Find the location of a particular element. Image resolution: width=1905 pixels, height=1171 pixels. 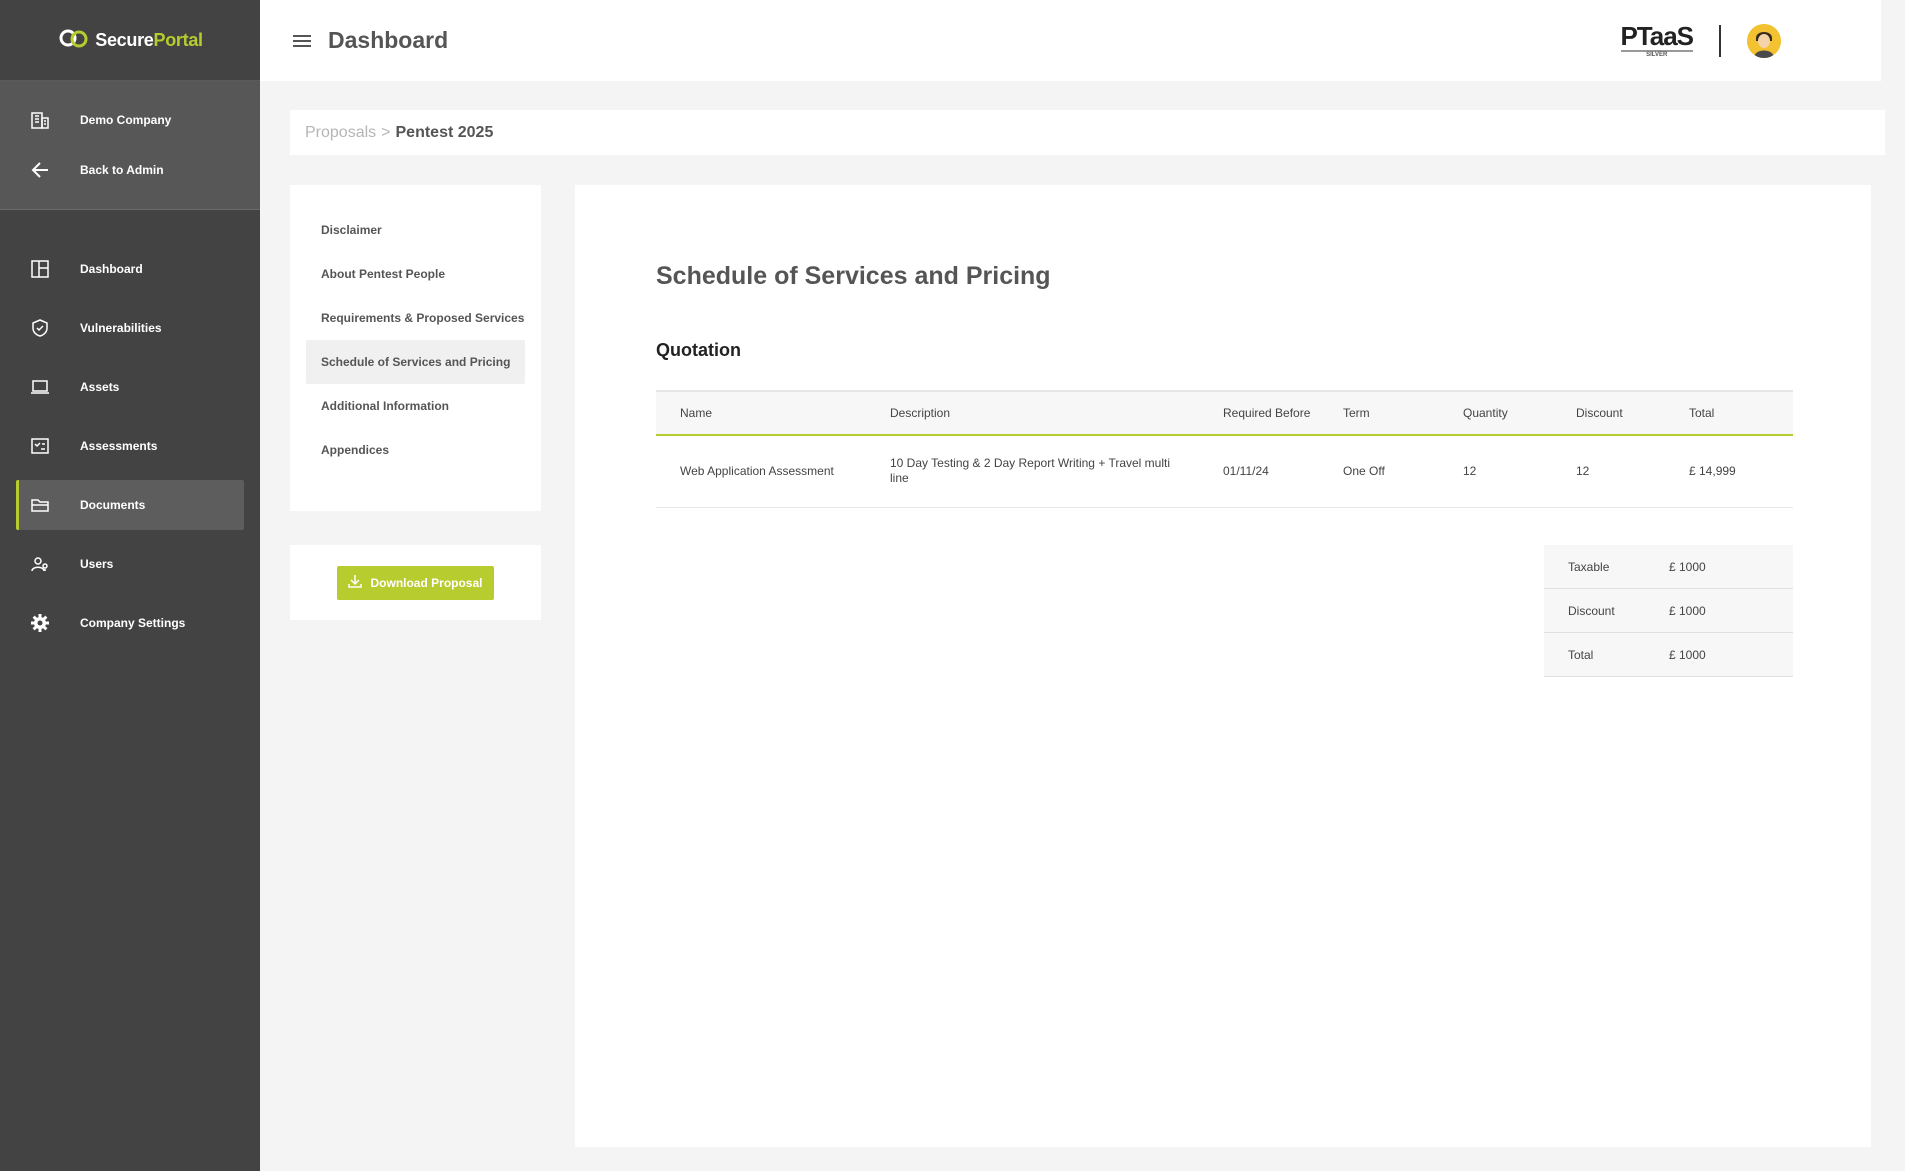

quotation-title: Quotation is located at coordinates (698, 350).